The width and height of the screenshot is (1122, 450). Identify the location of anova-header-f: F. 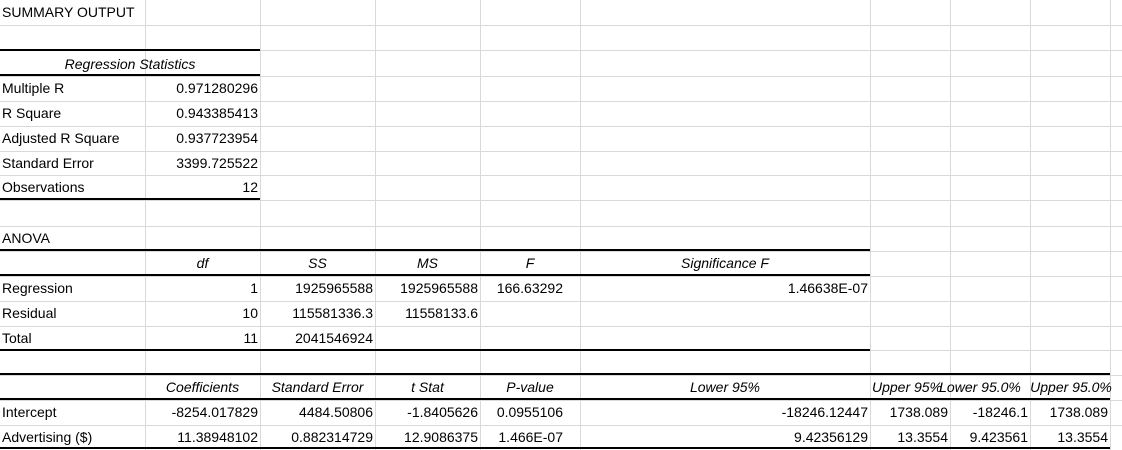
(530, 263).